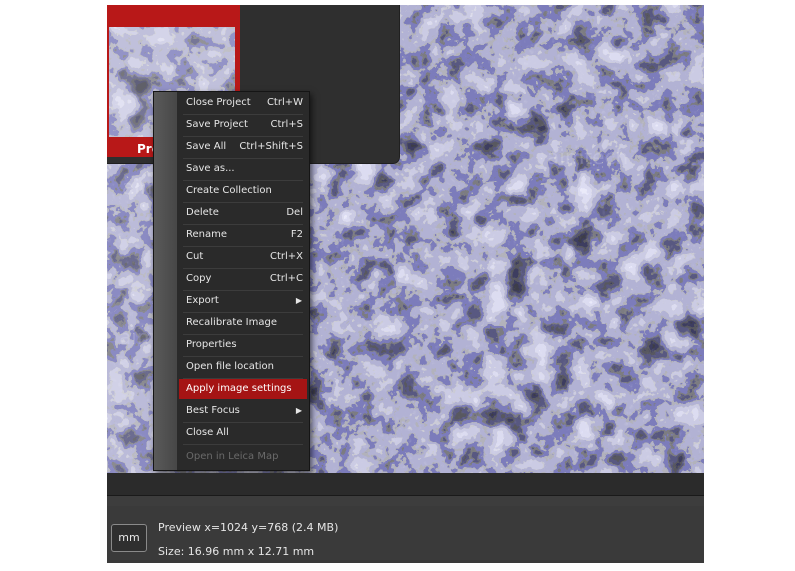  Describe the element at coordinates (284, 102) in the screenshot. I see `menu-item-shortcut: Ctrl+W` at that location.